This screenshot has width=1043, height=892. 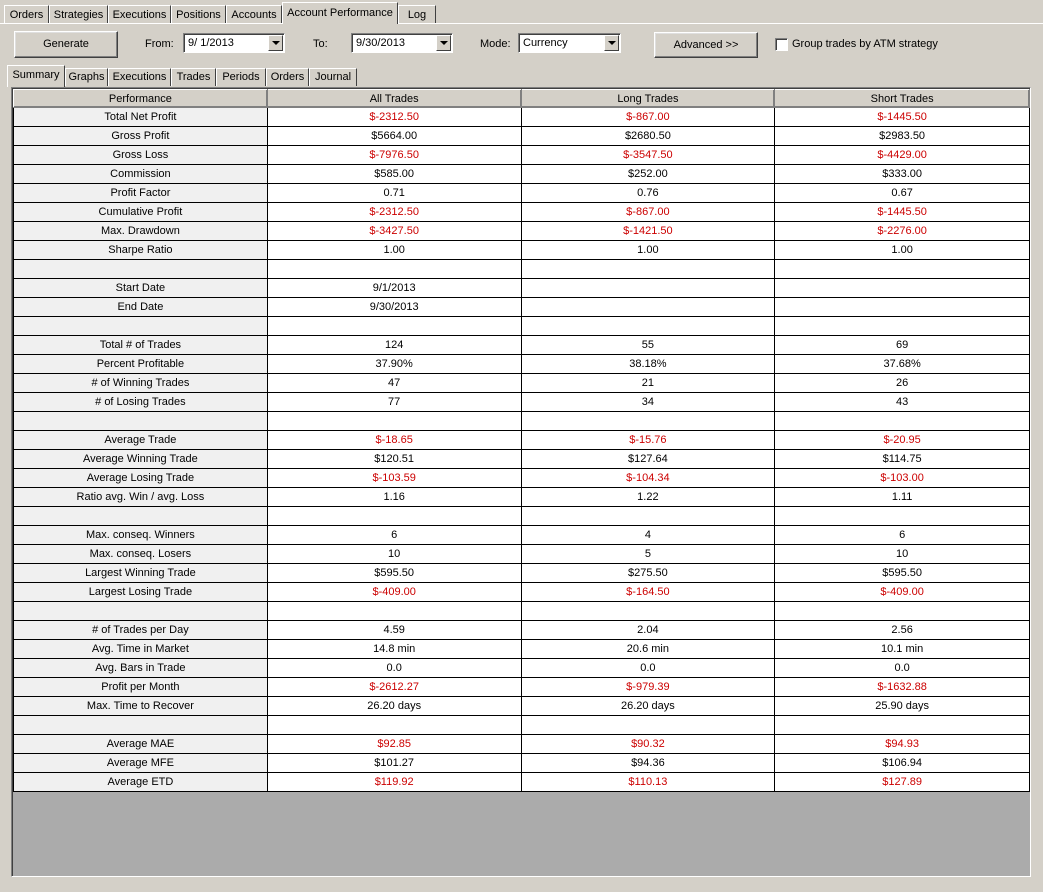 What do you see at coordinates (521, 554) in the screenshot?
I see `table-row: Max. conseq. Losers 10 5 10` at bounding box center [521, 554].